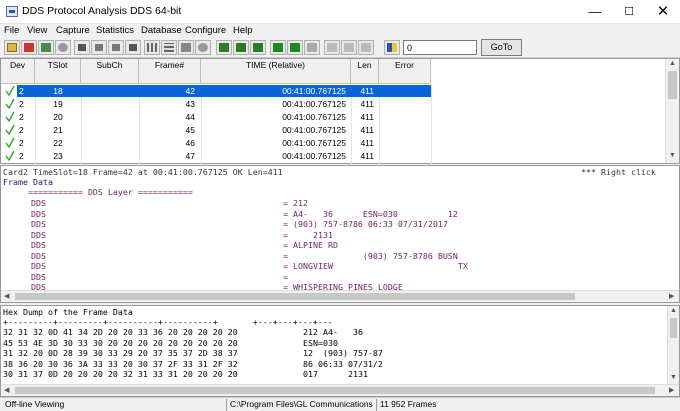 The image size is (680, 411). Describe the element at coordinates (18, 71) in the screenshot. I see `col-dev-header: Dev` at that location.